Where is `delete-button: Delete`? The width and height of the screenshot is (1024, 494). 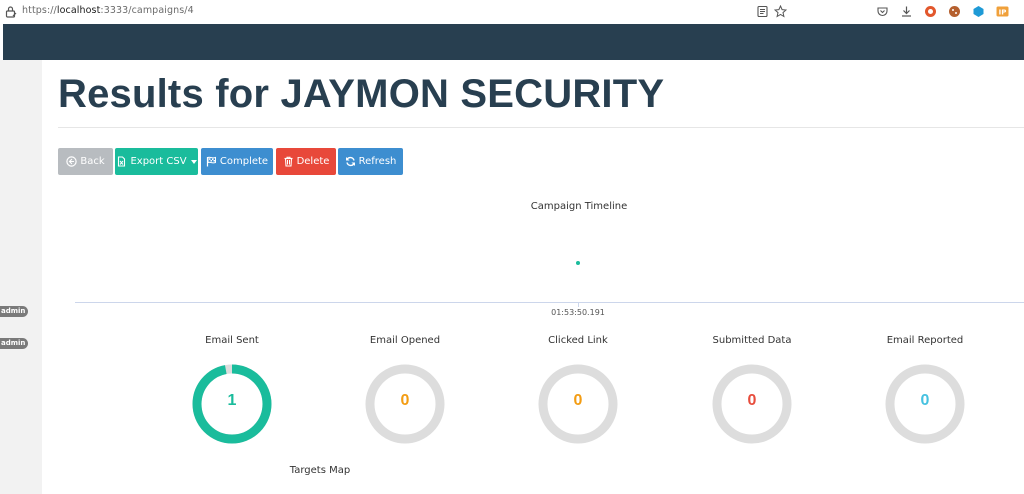 delete-button: Delete is located at coordinates (306, 161).